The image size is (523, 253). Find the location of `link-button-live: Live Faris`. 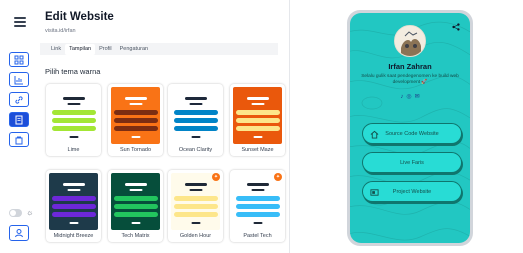

link-button-live: Live Faris is located at coordinates (412, 162).